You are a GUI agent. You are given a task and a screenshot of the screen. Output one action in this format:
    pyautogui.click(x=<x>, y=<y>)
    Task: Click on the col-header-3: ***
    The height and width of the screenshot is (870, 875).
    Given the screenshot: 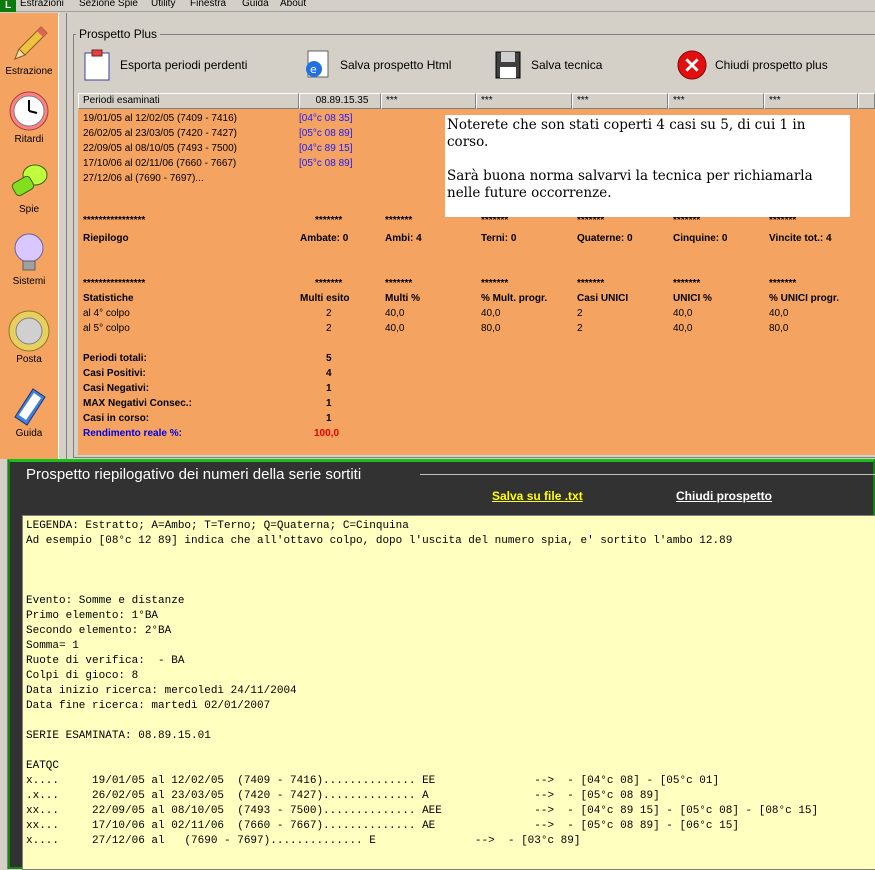 What is the action you would take?
    pyautogui.click(x=428, y=101)
    